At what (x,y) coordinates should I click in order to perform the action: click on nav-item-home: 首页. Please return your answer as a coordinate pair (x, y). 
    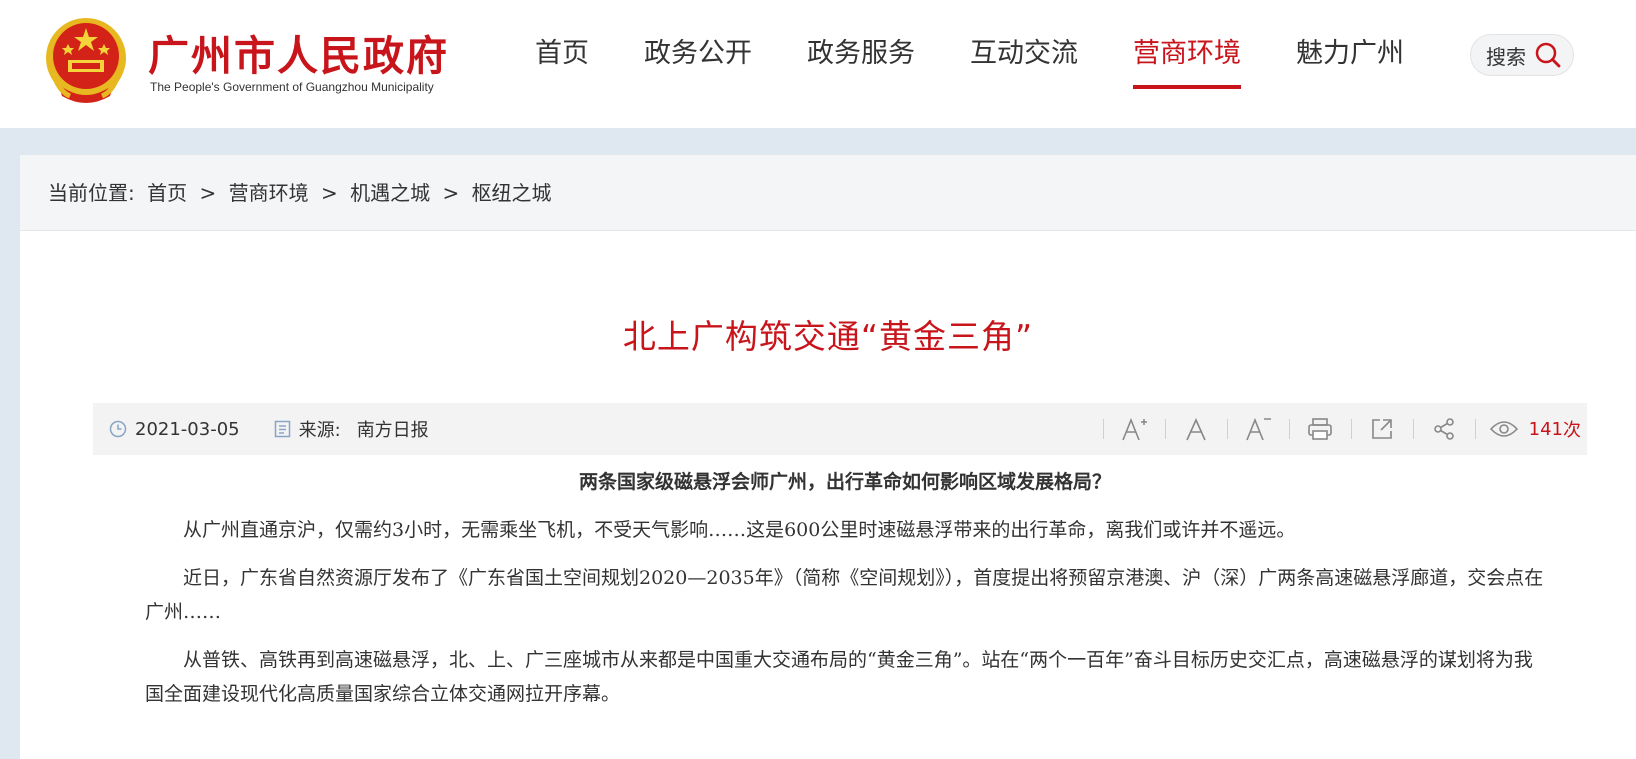
    Looking at the image, I should click on (562, 64).